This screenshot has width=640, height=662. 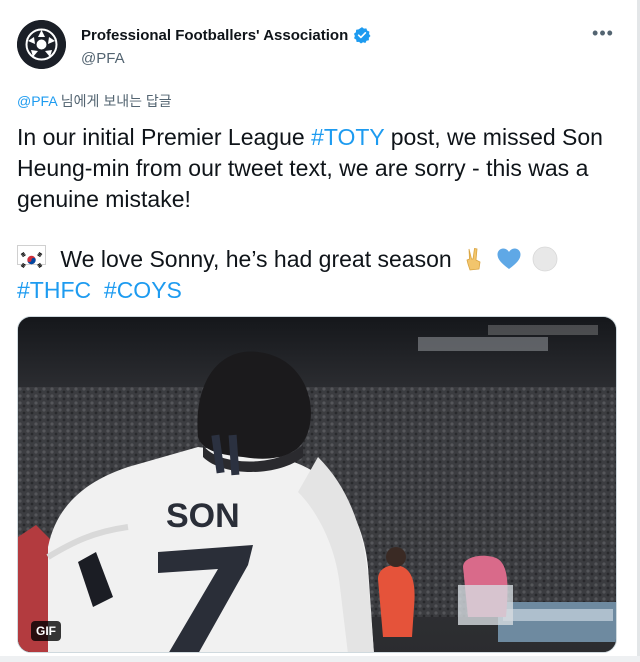 What do you see at coordinates (509, 258) in the screenshot?
I see `blue-heart-emoji-icon` at bounding box center [509, 258].